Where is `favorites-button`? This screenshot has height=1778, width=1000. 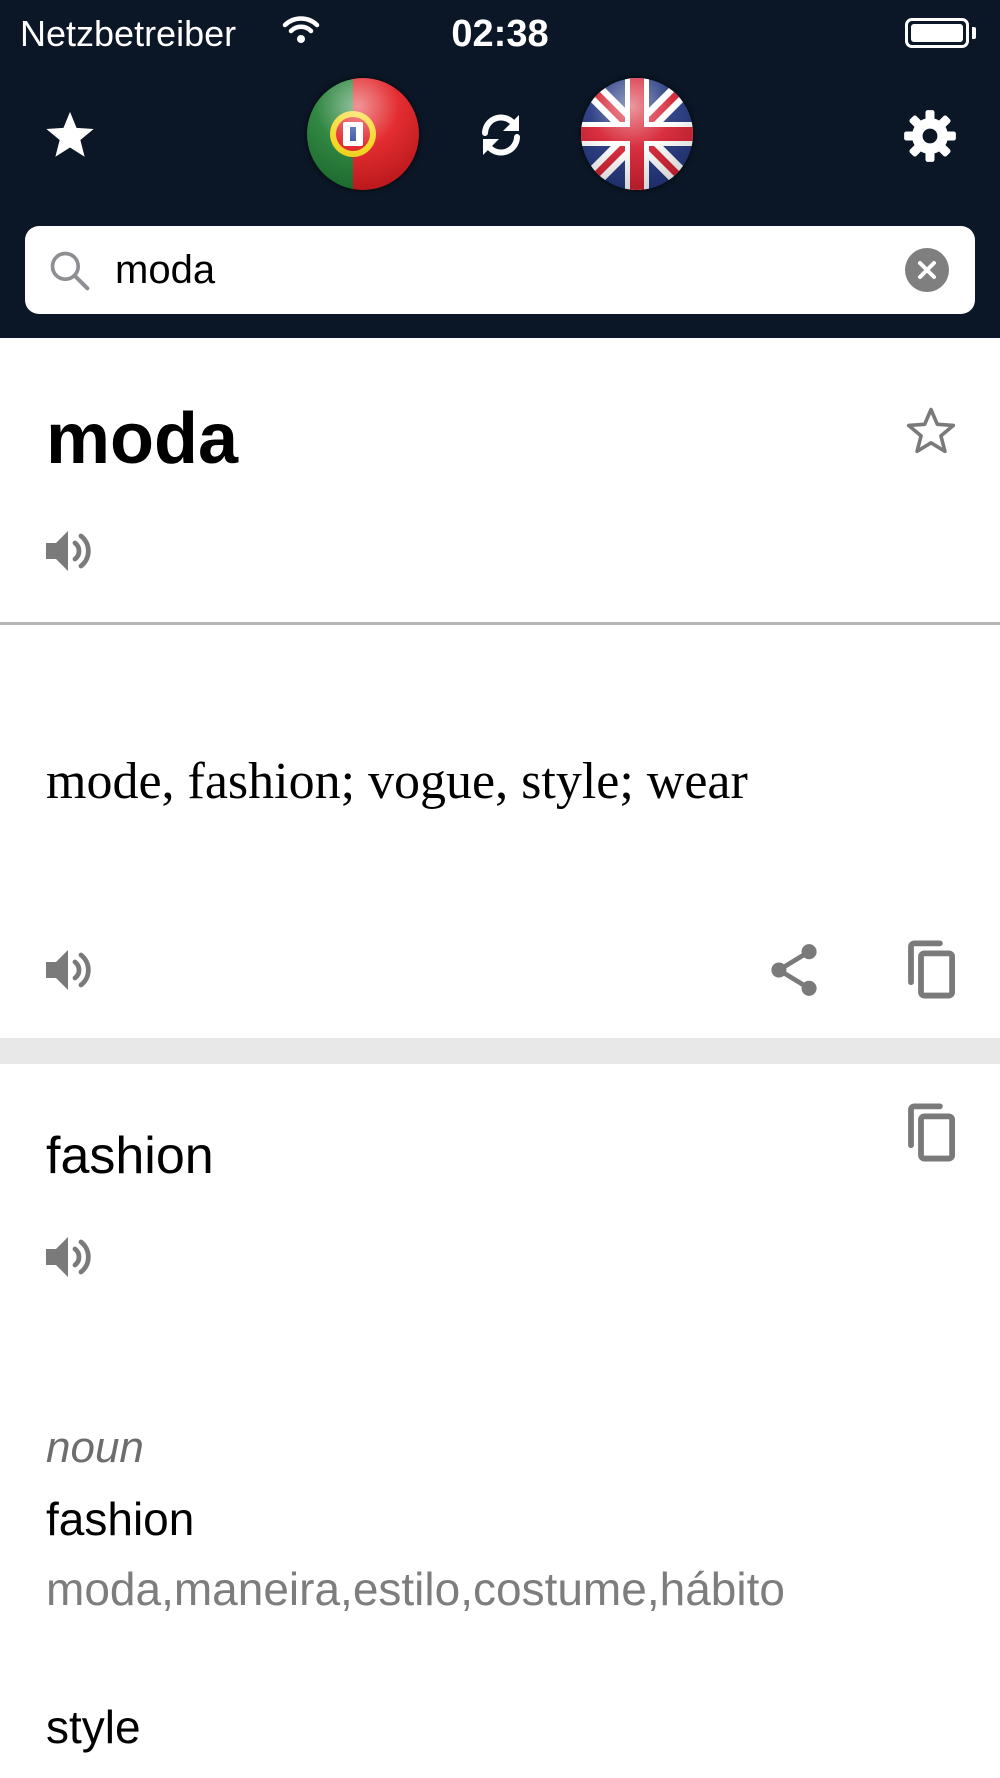
favorites-button is located at coordinates (70, 136).